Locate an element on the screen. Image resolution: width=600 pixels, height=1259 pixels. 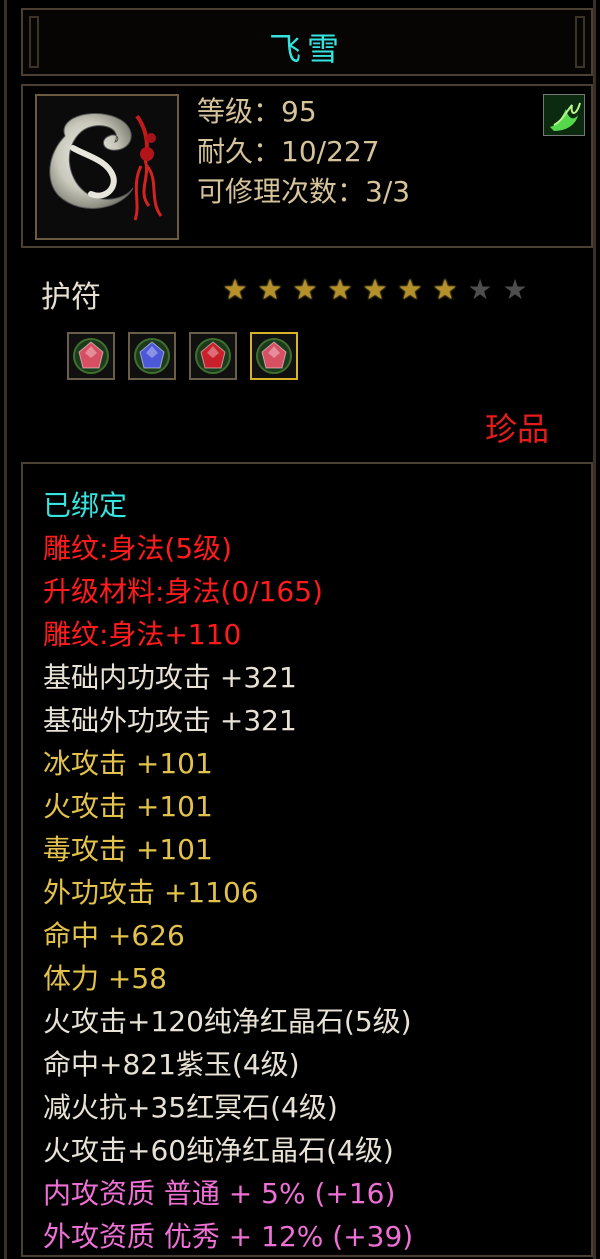
attribute-line: 升级材料:身法(0/165) is located at coordinates (183, 591).